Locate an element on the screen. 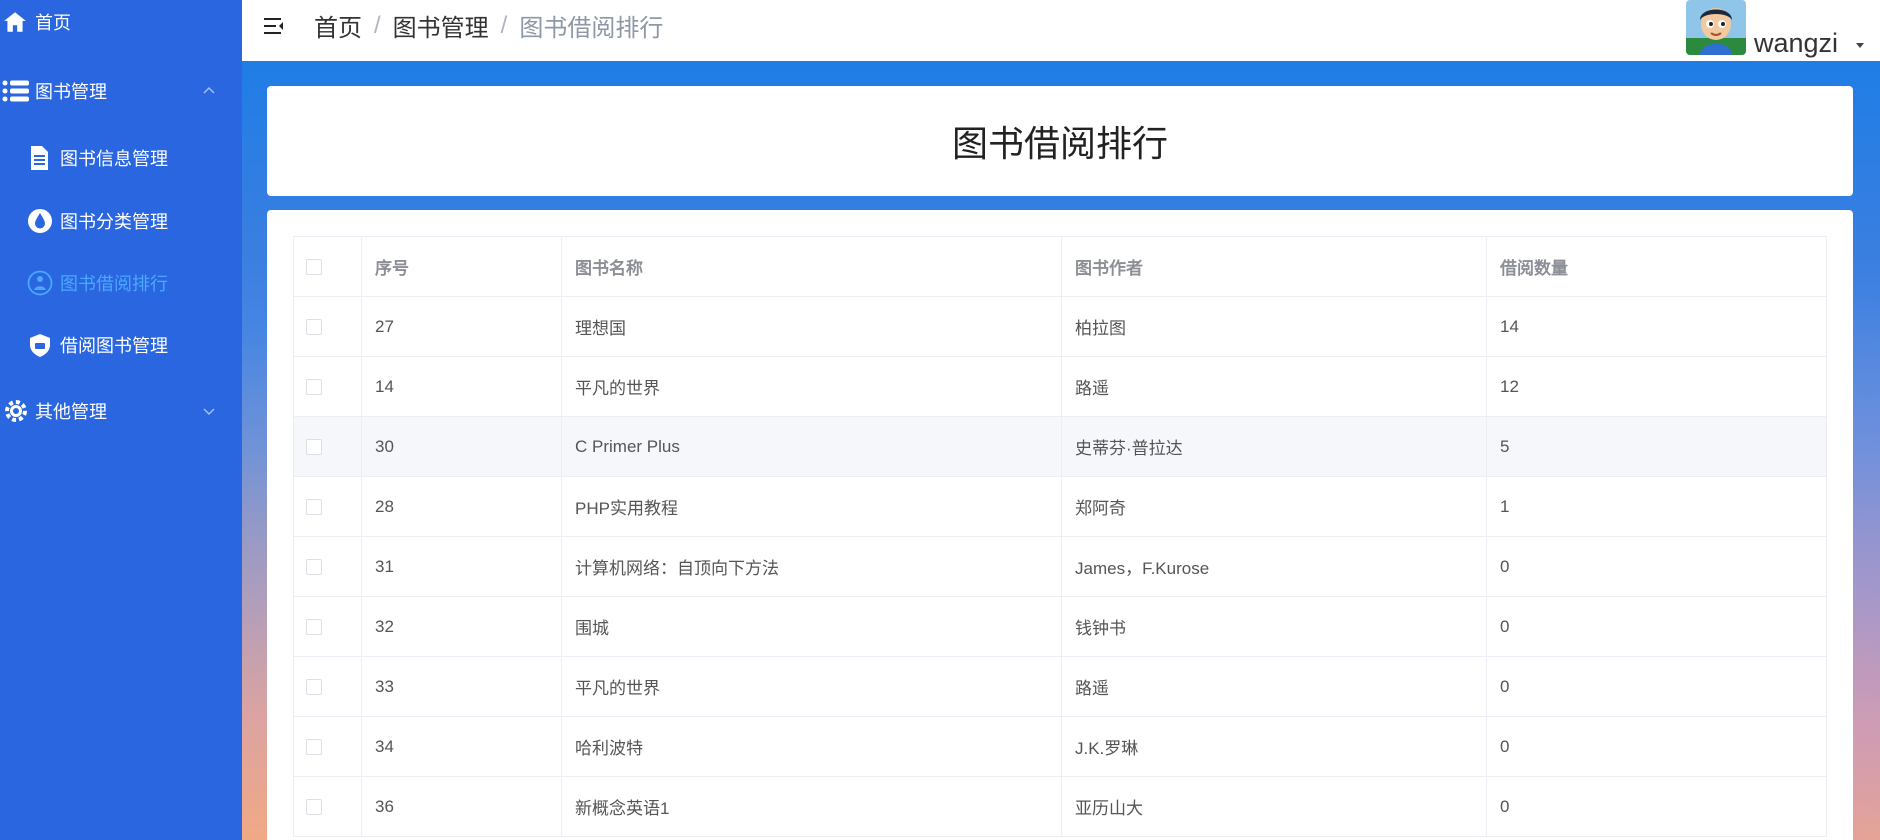 The image size is (1880, 840). cell-count: 12 is located at coordinates (1656, 386).